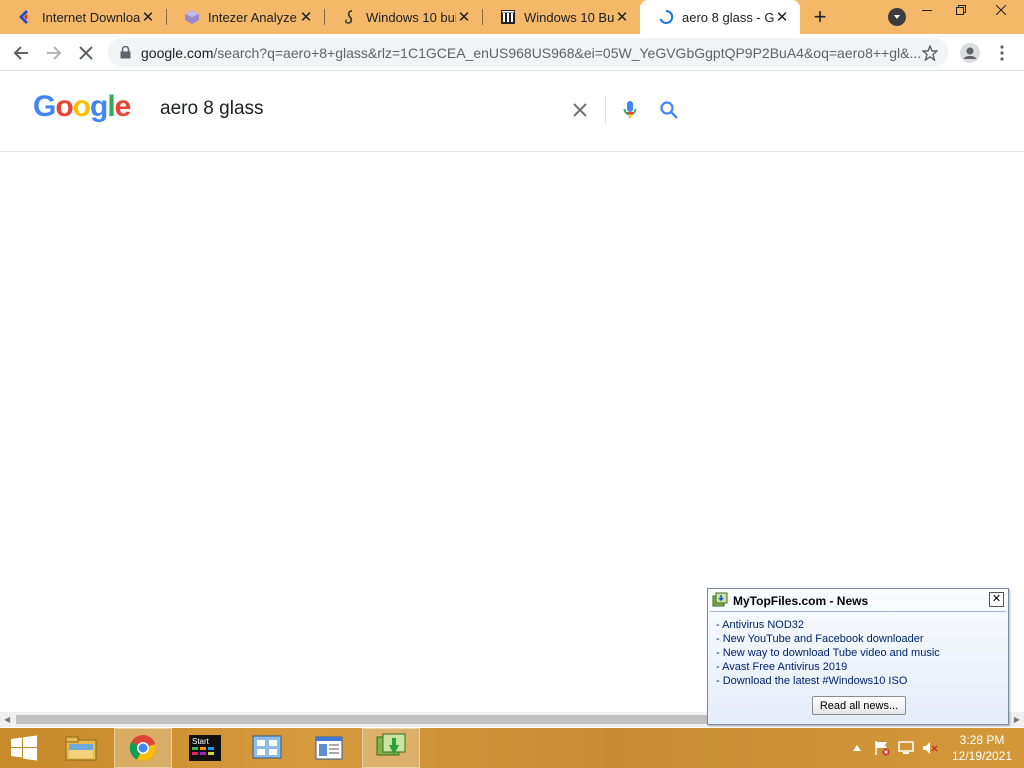  What do you see at coordinates (982, 748) in the screenshot?
I see `system-clock: 3:28 PM 12/19/2021` at bounding box center [982, 748].